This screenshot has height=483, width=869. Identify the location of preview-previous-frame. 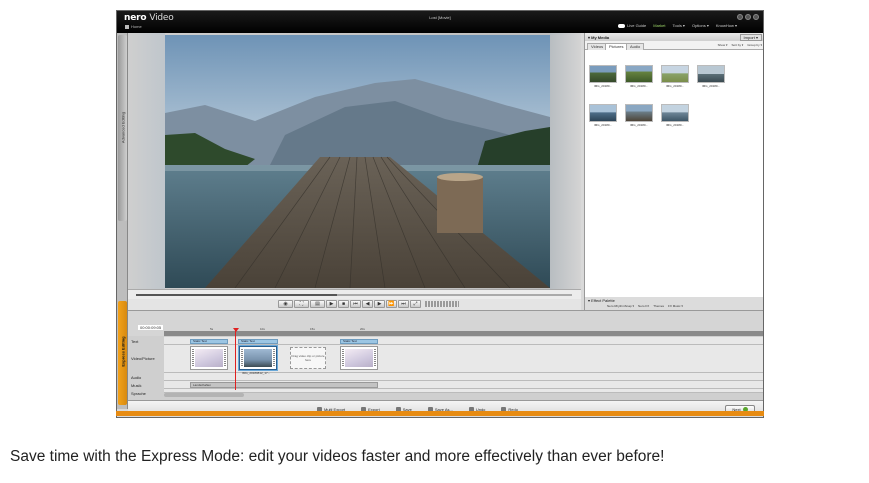
(146, 161).